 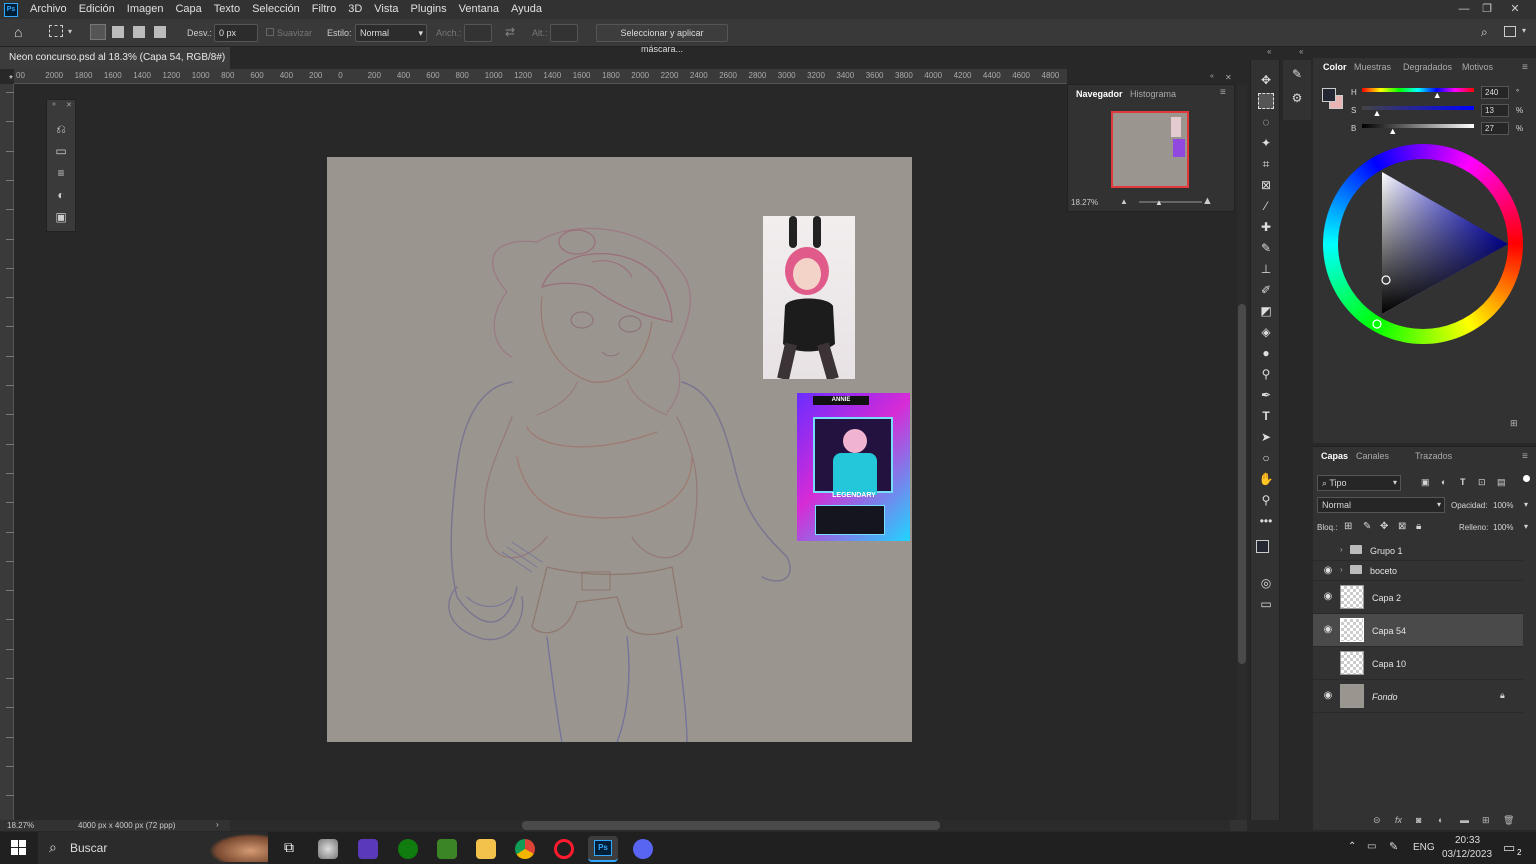 I want to click on filter-shape-icon: ⊡, so click(x=1482, y=482).